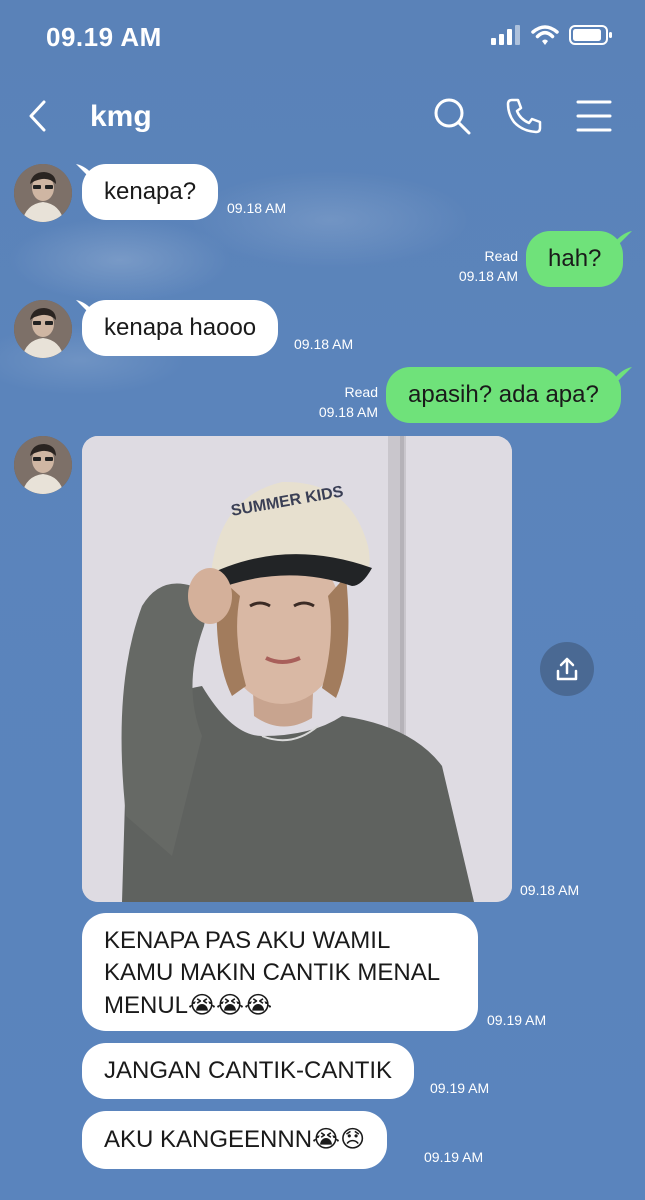 This screenshot has height=1200, width=645. What do you see at coordinates (505, 35) in the screenshot?
I see `signal-icon` at bounding box center [505, 35].